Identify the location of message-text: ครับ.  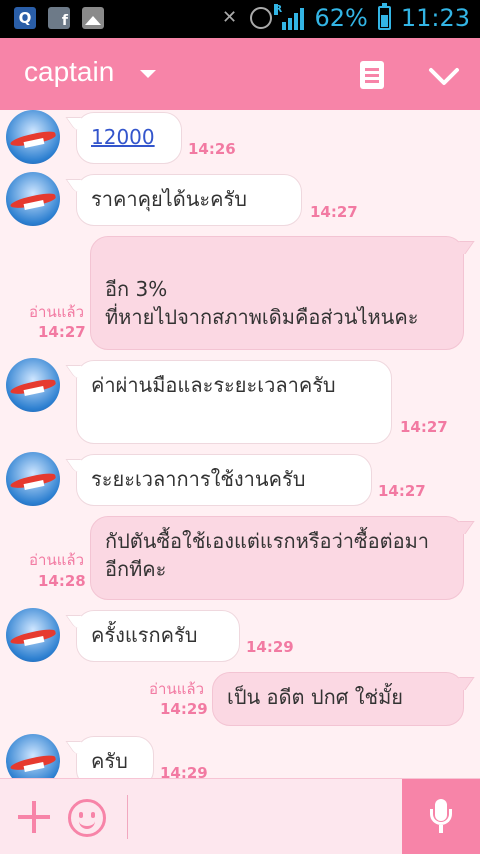
(109, 761).